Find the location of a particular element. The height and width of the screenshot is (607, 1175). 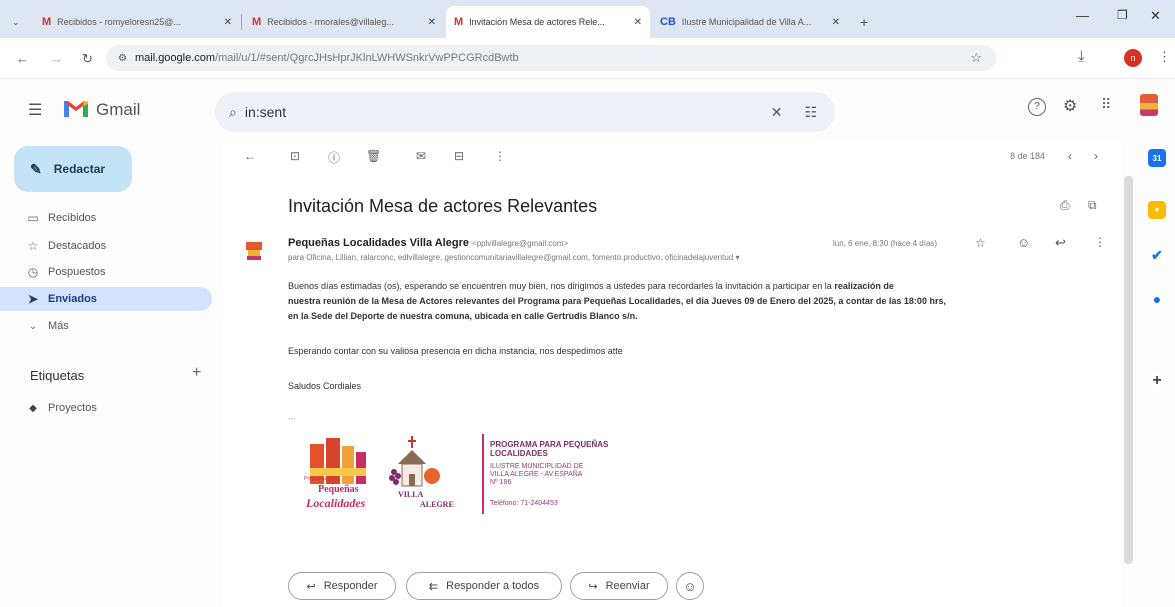

muni-line-1: ILUSTRE MUNICIPLIDAD DE is located at coordinates (537, 466).